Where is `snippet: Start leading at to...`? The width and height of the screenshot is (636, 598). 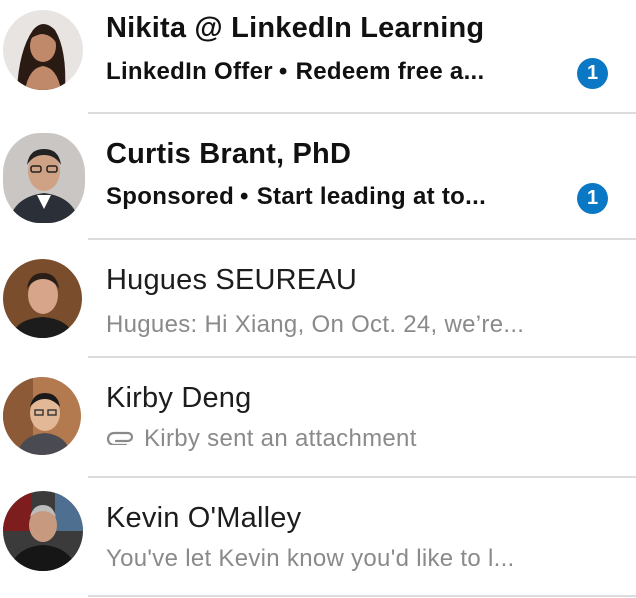 snippet: Start leading at to... is located at coordinates (371, 196).